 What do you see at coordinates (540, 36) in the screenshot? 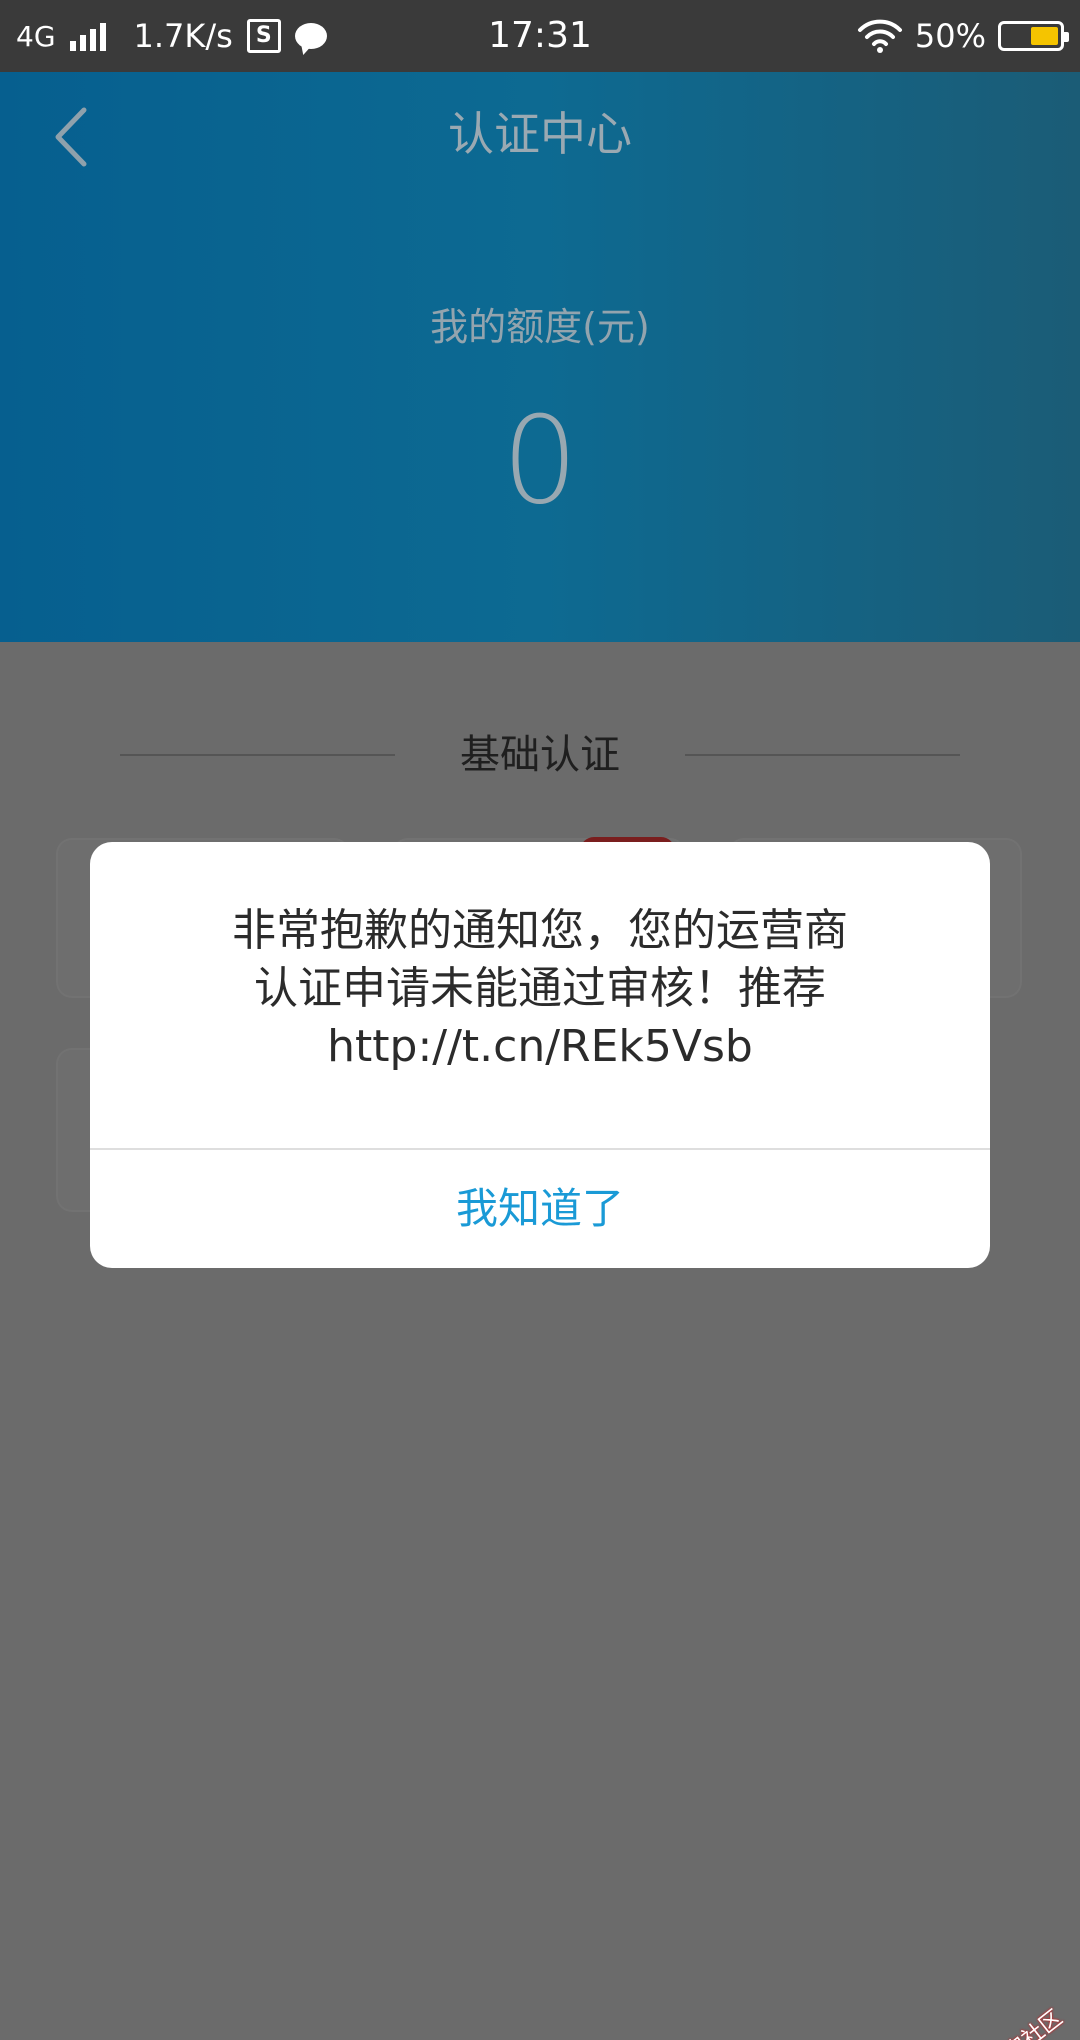
I see `status-bar: 4G 1.7K/s S 17:31 50%` at bounding box center [540, 36].